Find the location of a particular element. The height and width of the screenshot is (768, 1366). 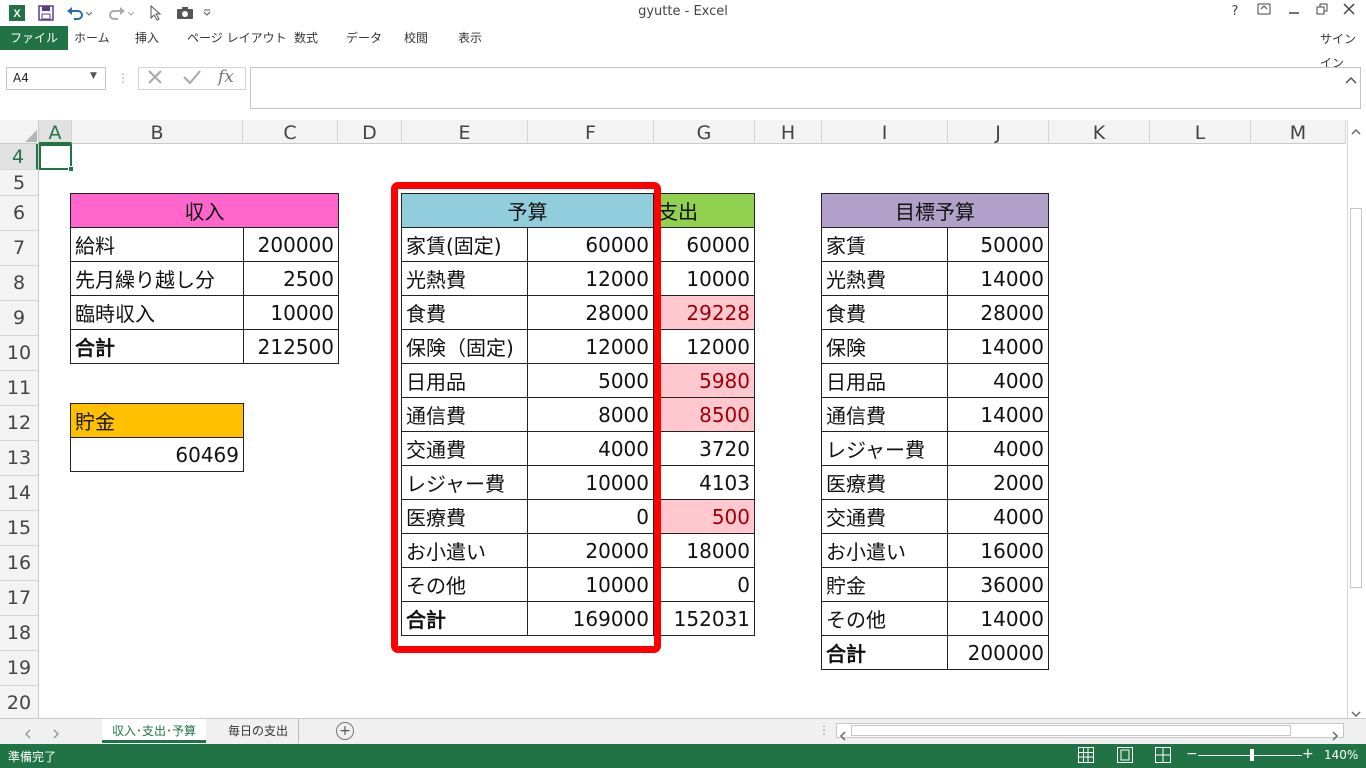

row-header: 4 is located at coordinates (19, 157).